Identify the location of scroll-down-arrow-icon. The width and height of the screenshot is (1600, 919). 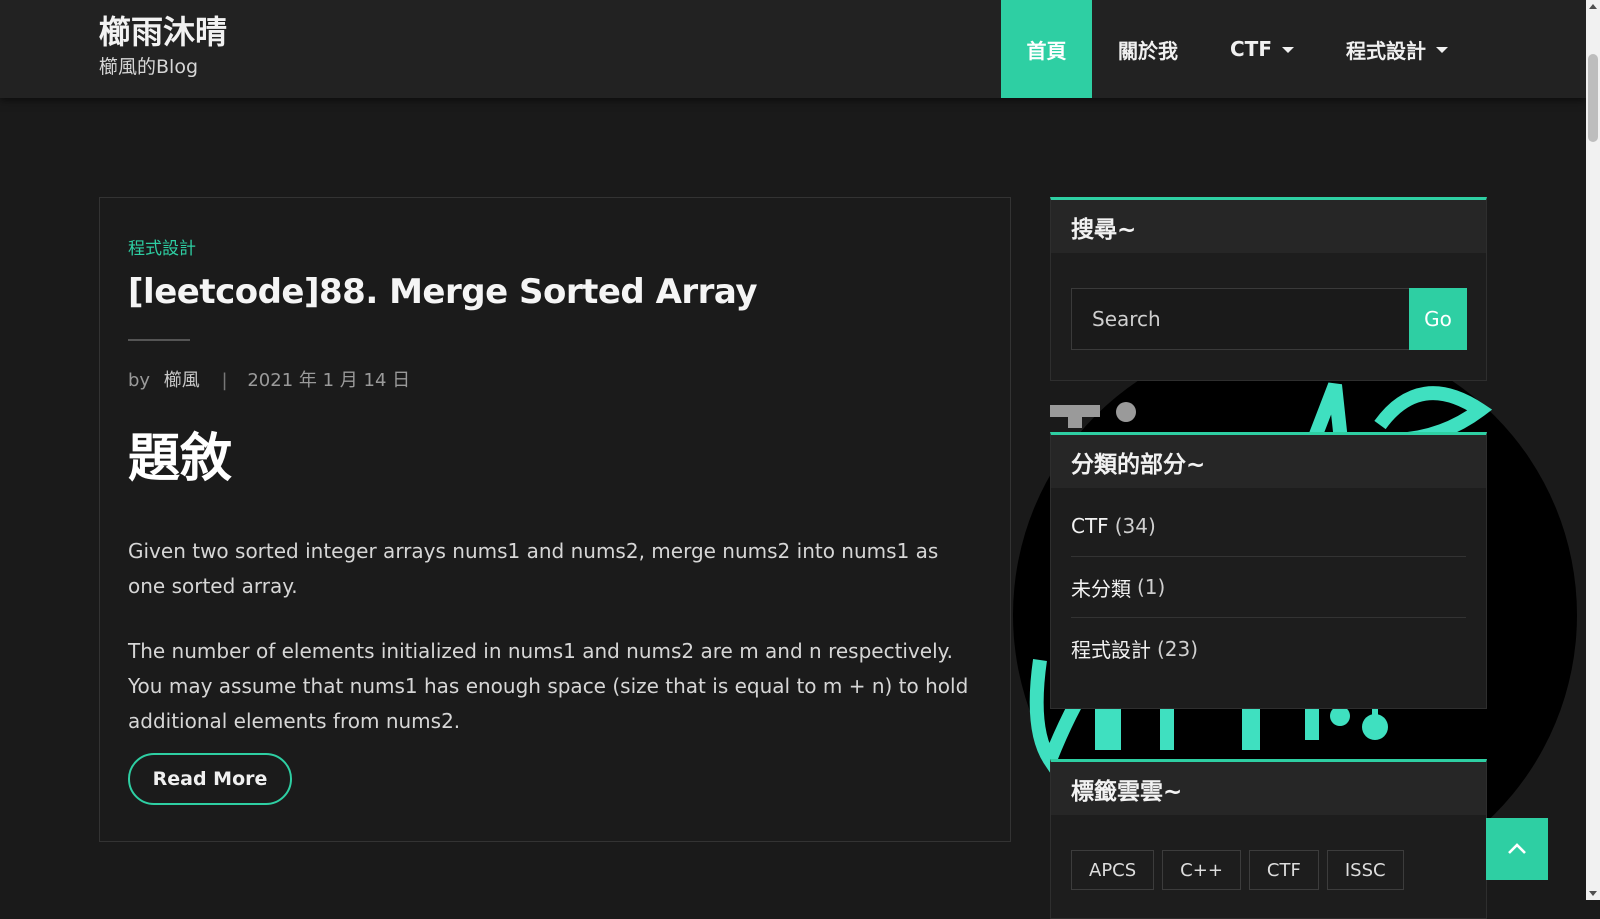
(1593, 893).